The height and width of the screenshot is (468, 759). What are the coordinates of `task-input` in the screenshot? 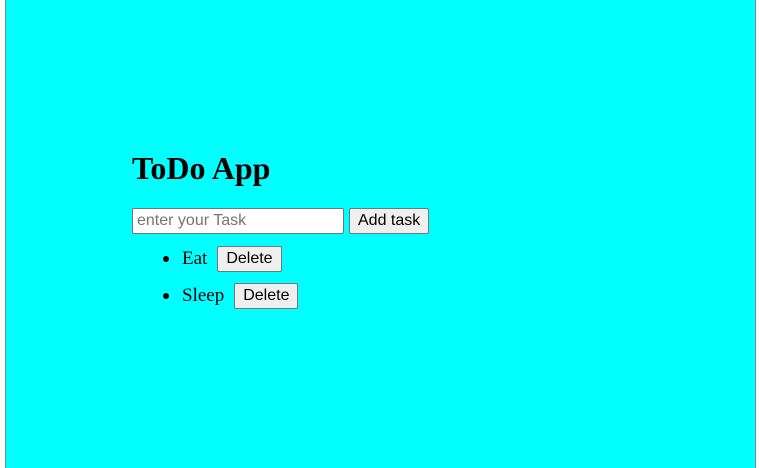 It's located at (238, 221).